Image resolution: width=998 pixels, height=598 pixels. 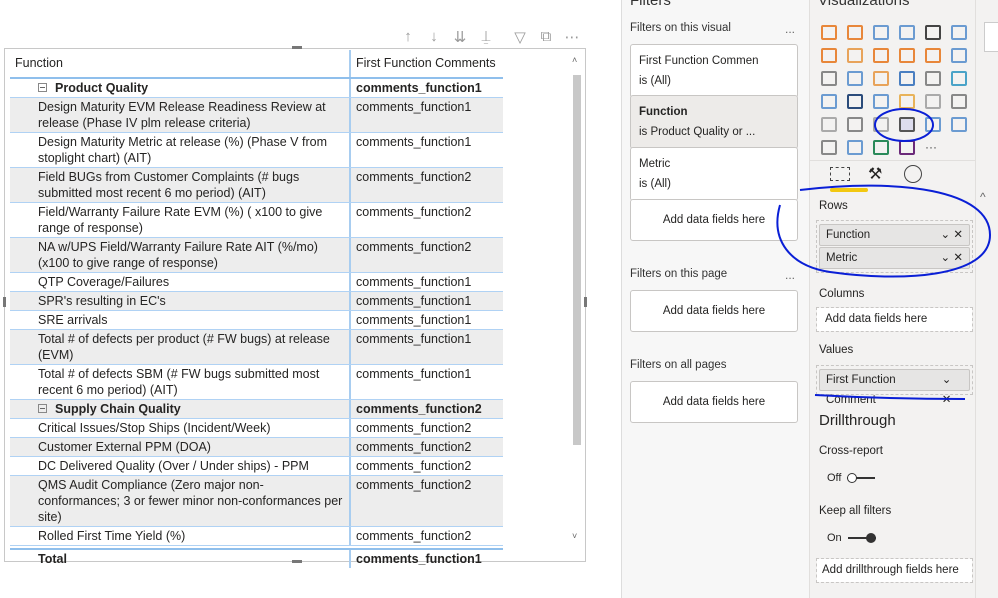 I want to click on annotation-overlay, so click(x=884, y=254).